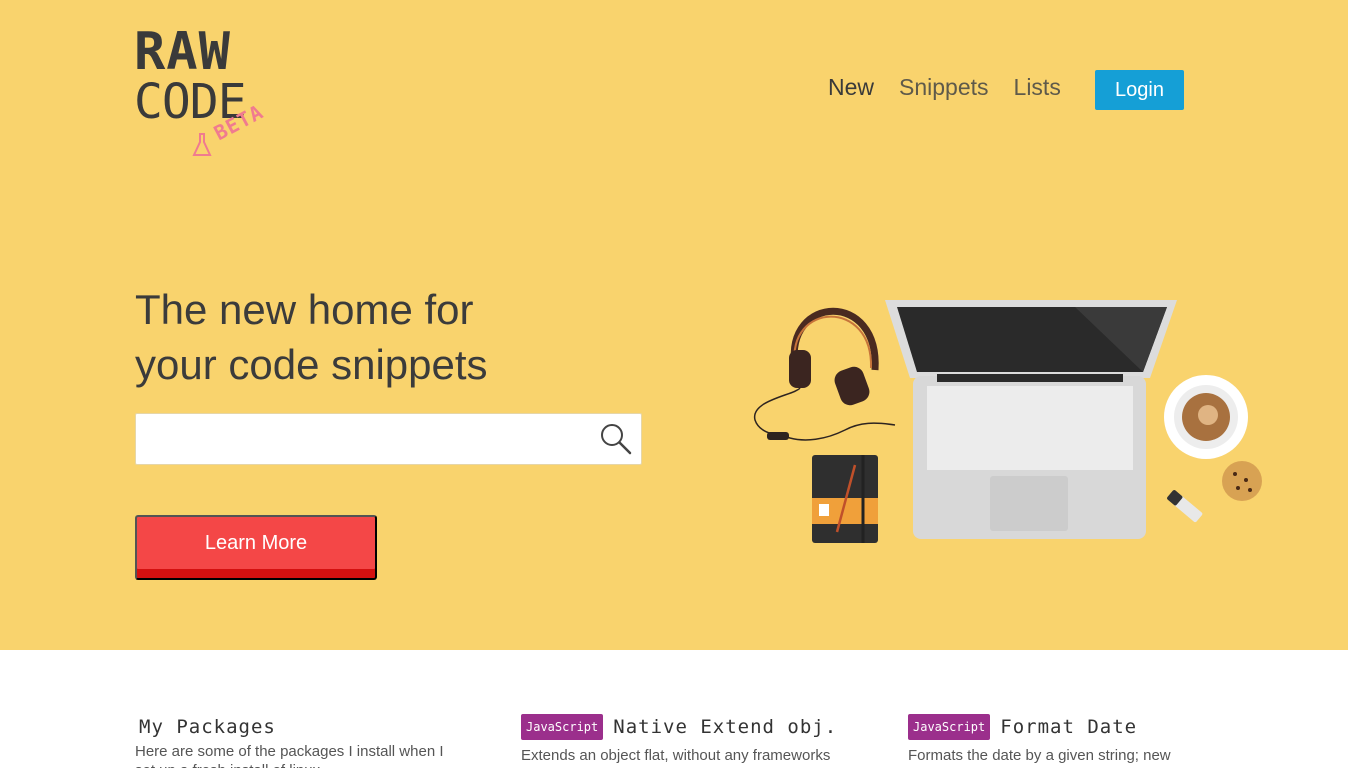 The height and width of the screenshot is (768, 1348). Describe the element at coordinates (300, 727) in the screenshot. I see `snippet-title-row: My Packages` at that location.